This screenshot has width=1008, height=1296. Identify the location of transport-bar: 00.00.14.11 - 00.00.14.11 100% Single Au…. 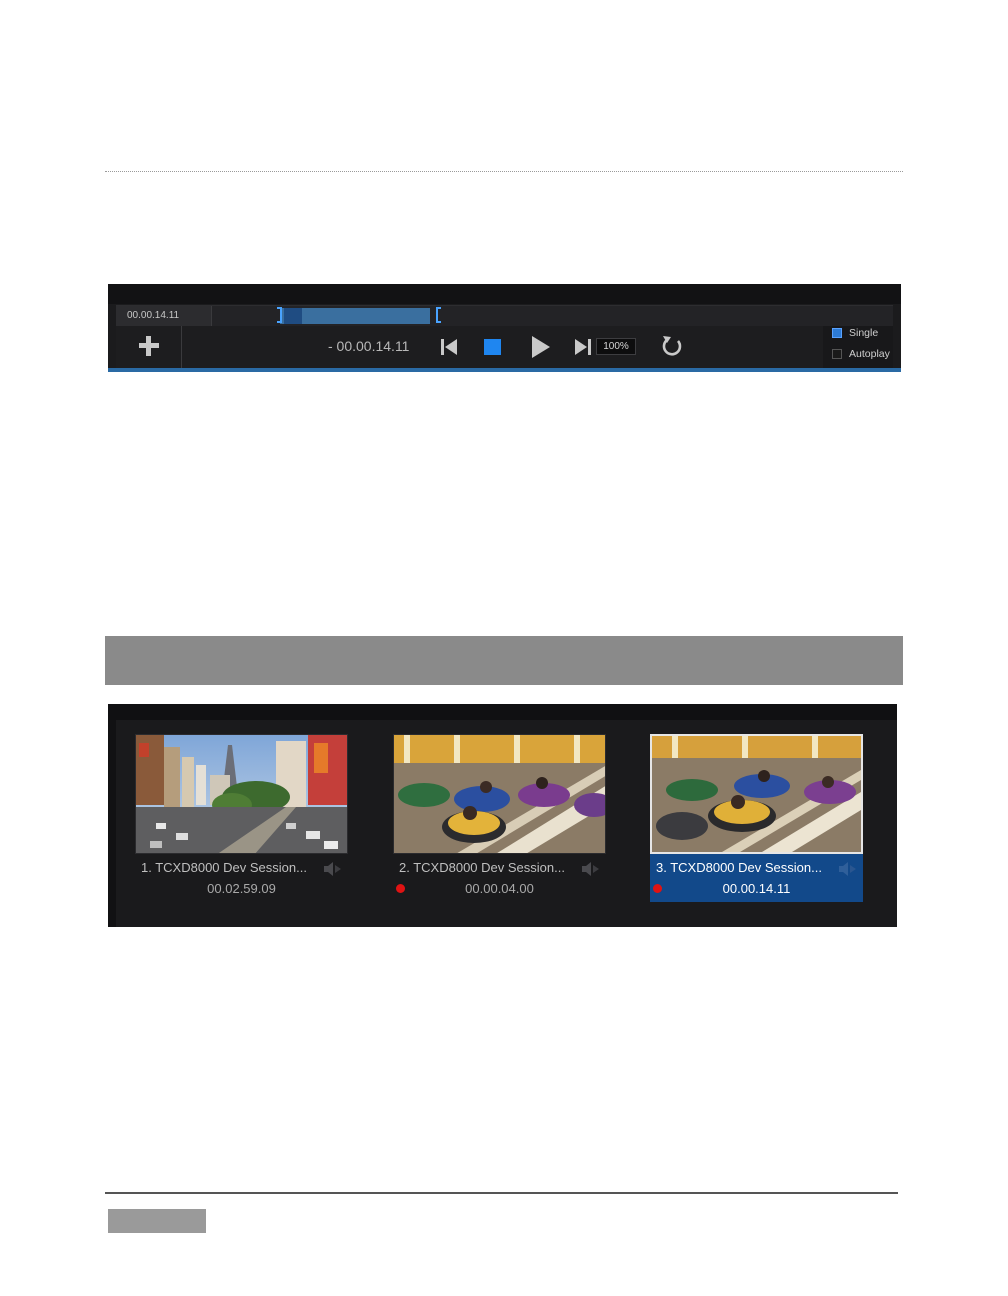
(504, 328).